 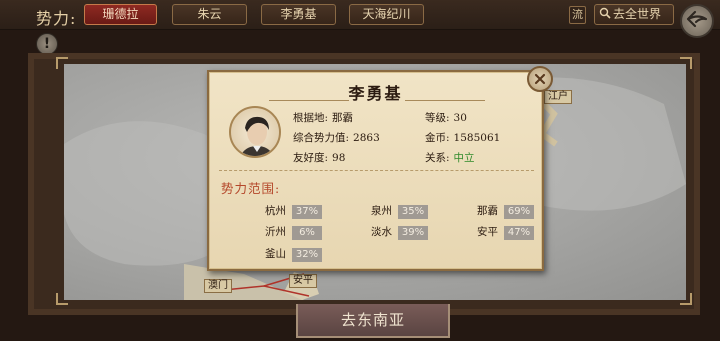 What do you see at coordinates (463, 138) in the screenshot?
I see `gold-info: 金币: 1585061` at bounding box center [463, 138].